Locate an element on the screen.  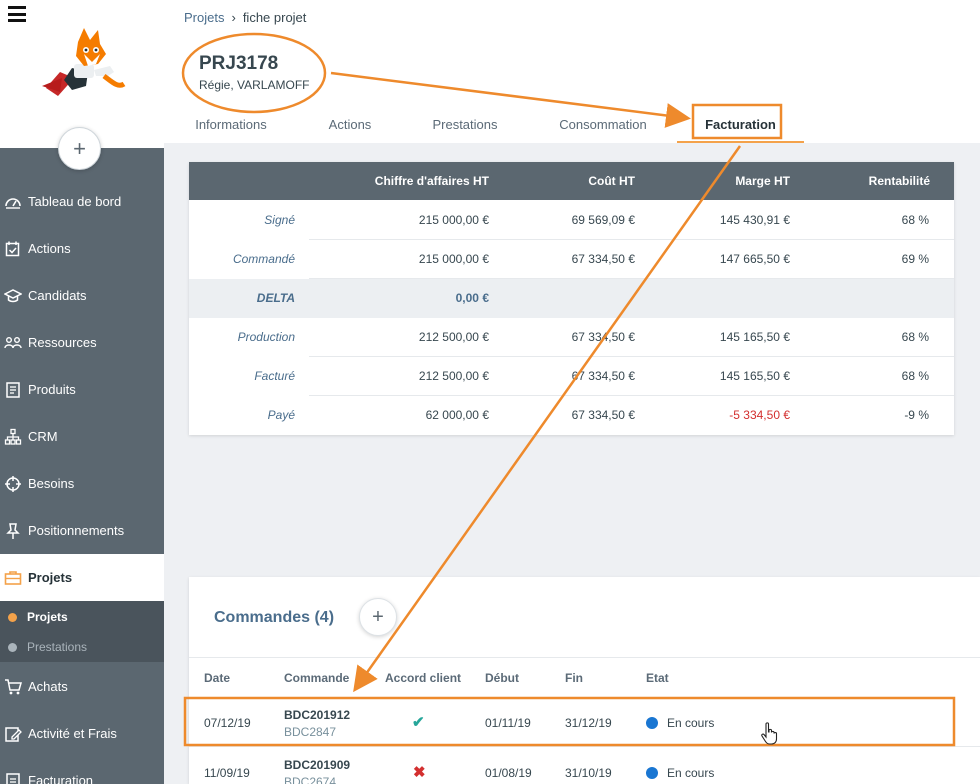
cell-rentabilite: -9 % is located at coordinates (916, 415).